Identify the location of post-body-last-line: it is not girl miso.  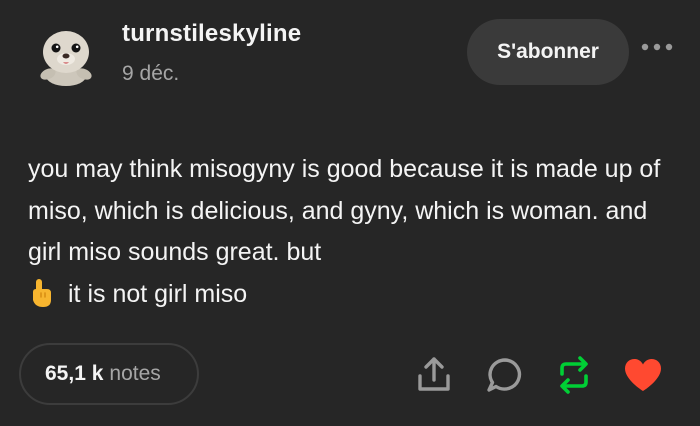
(348, 295).